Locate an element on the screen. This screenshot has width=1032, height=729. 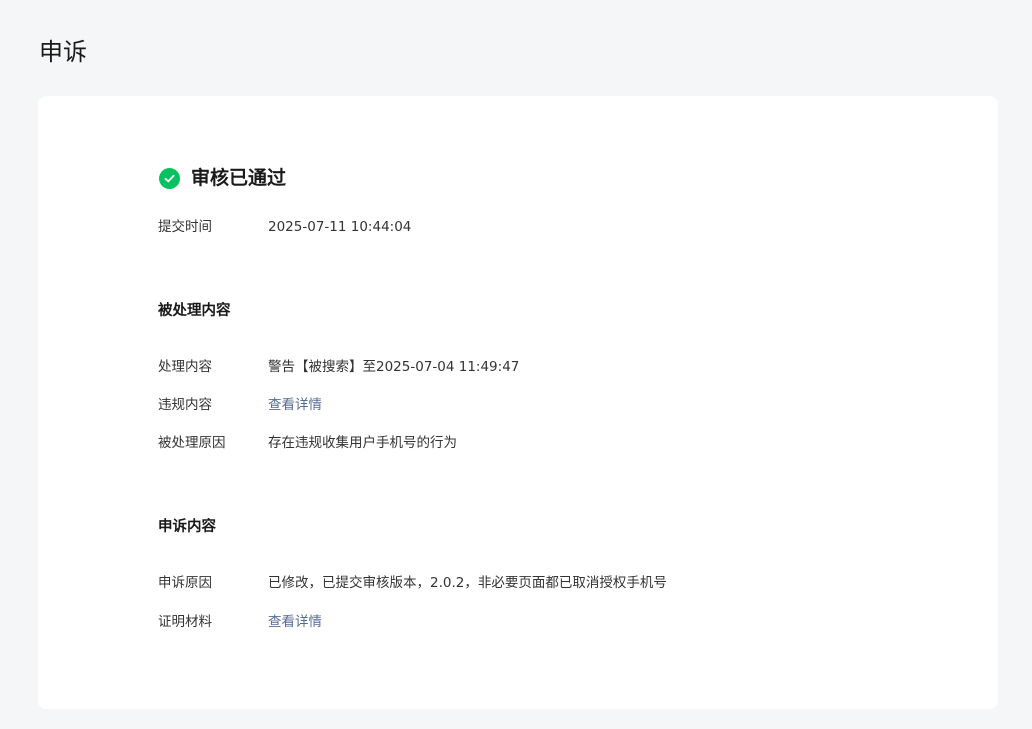
check-circle-icon is located at coordinates (169, 178).